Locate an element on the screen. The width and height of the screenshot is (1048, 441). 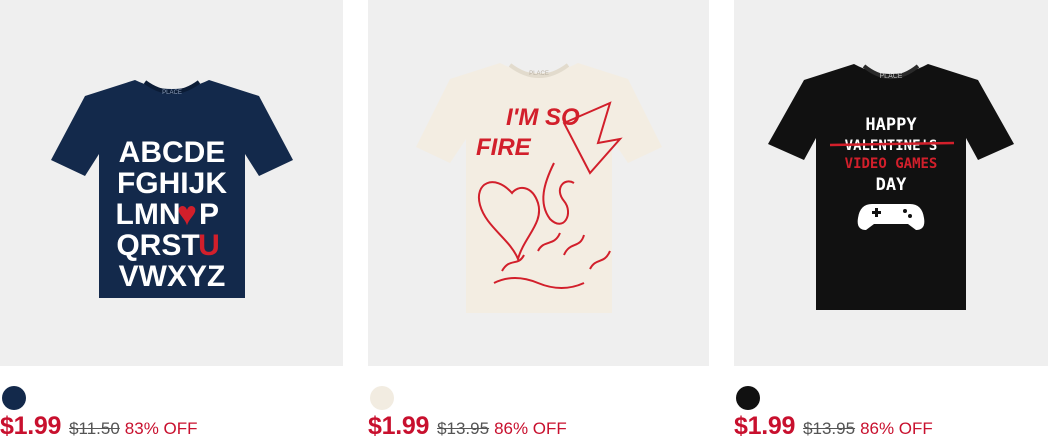
tshirt-dragon-graphic: PLACE I'M SO FIRE is located at coordinates (538, 188).